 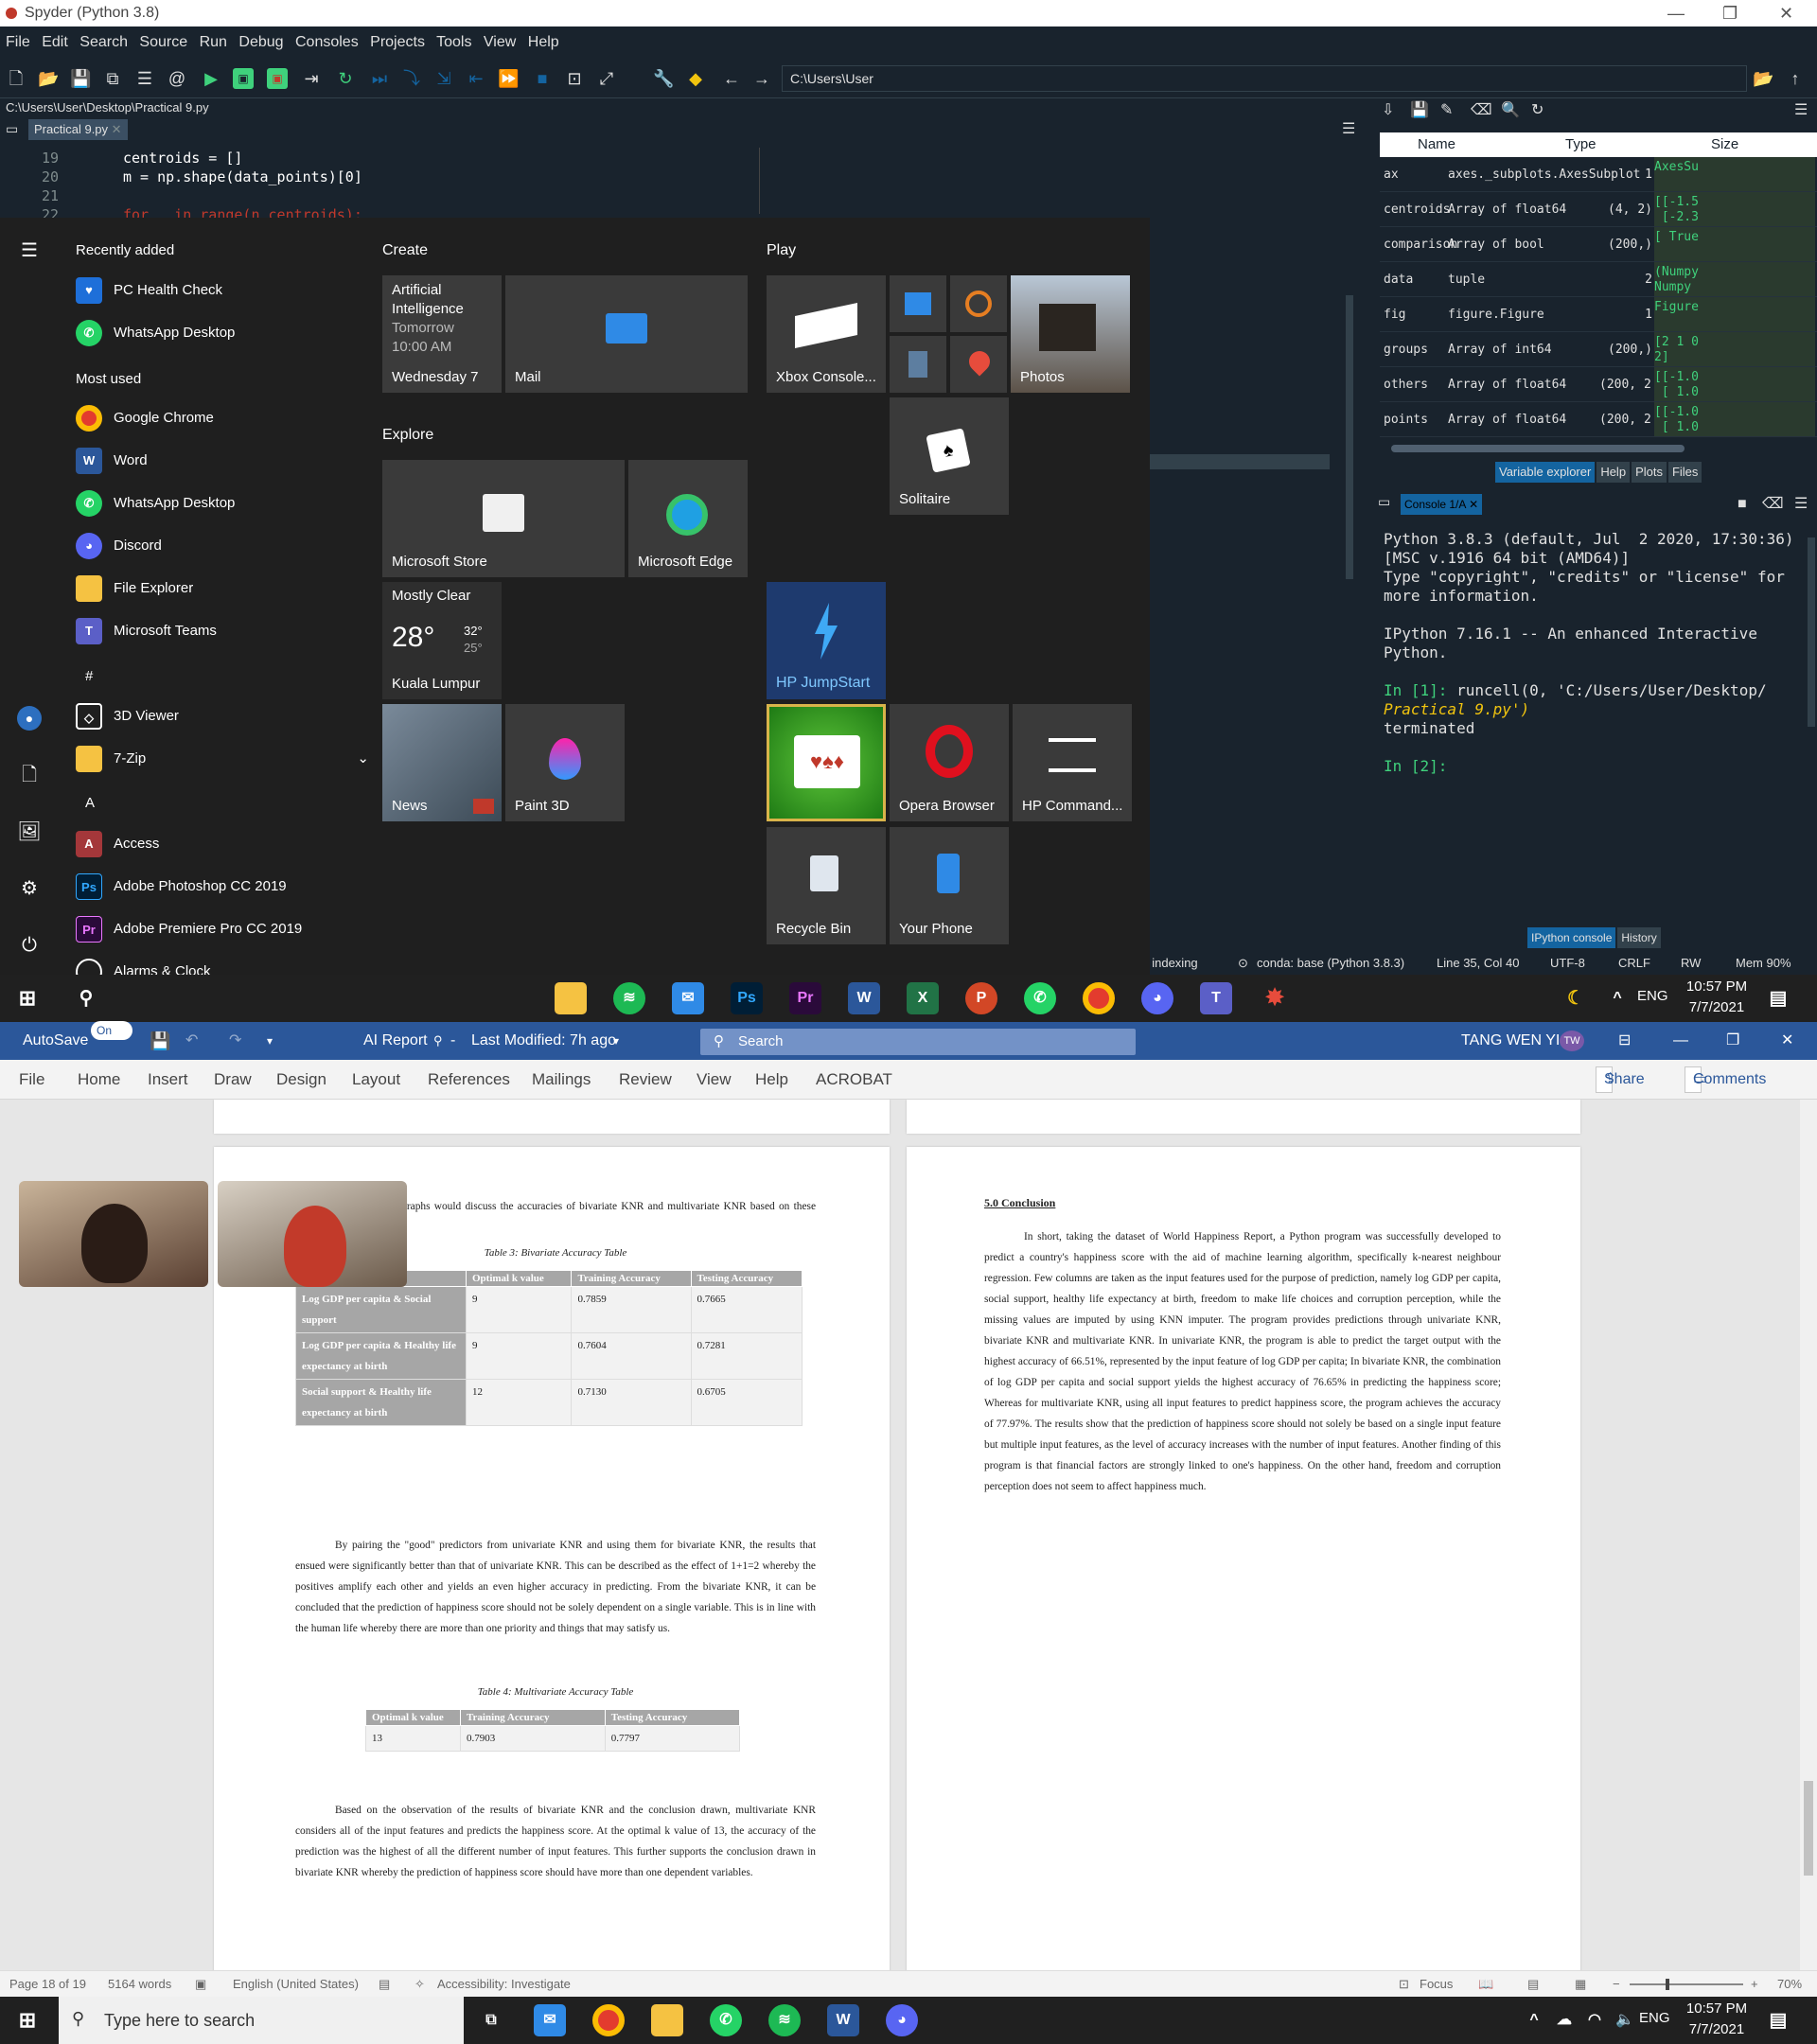 What do you see at coordinates (270, 1041) in the screenshot?
I see `customize-qat-icon: ▾` at bounding box center [270, 1041].